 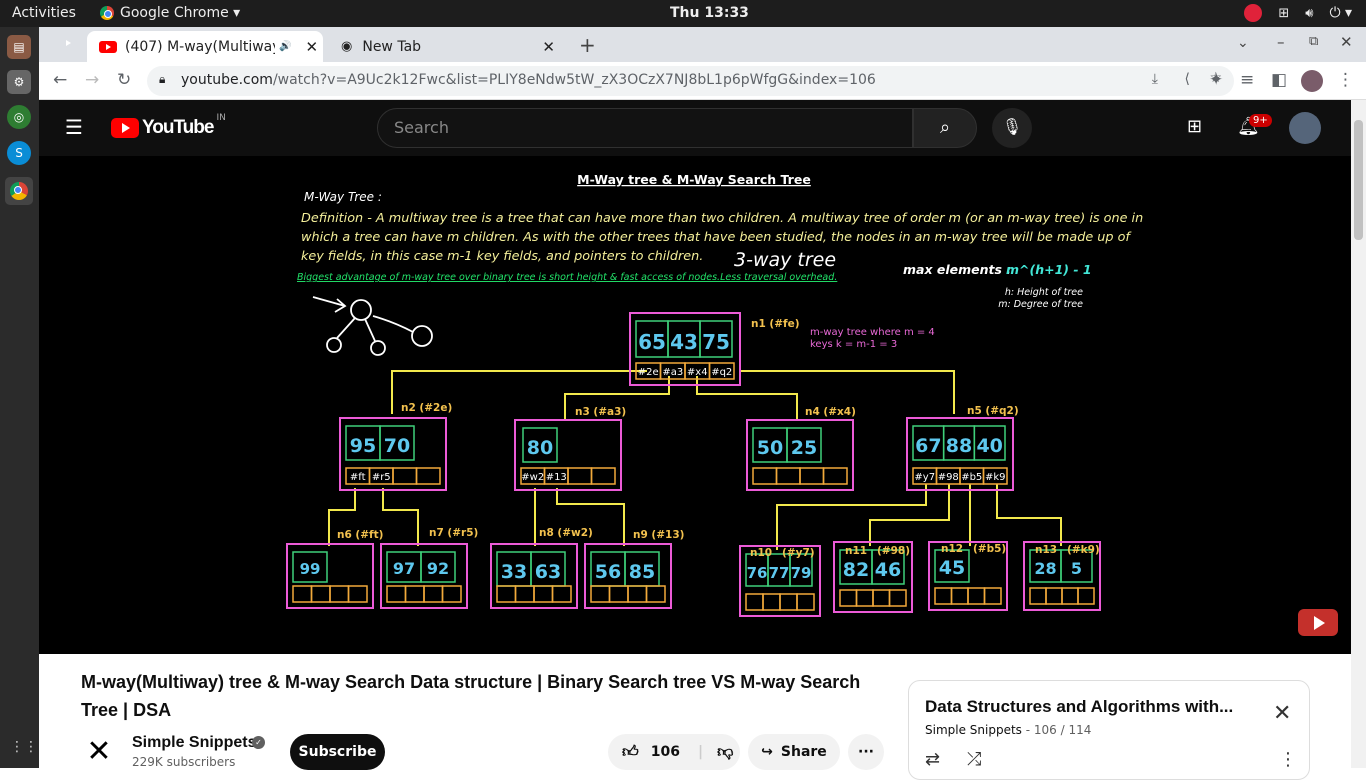 What do you see at coordinates (587, 45) in the screenshot?
I see `new-tab-button: +` at bounding box center [587, 45].